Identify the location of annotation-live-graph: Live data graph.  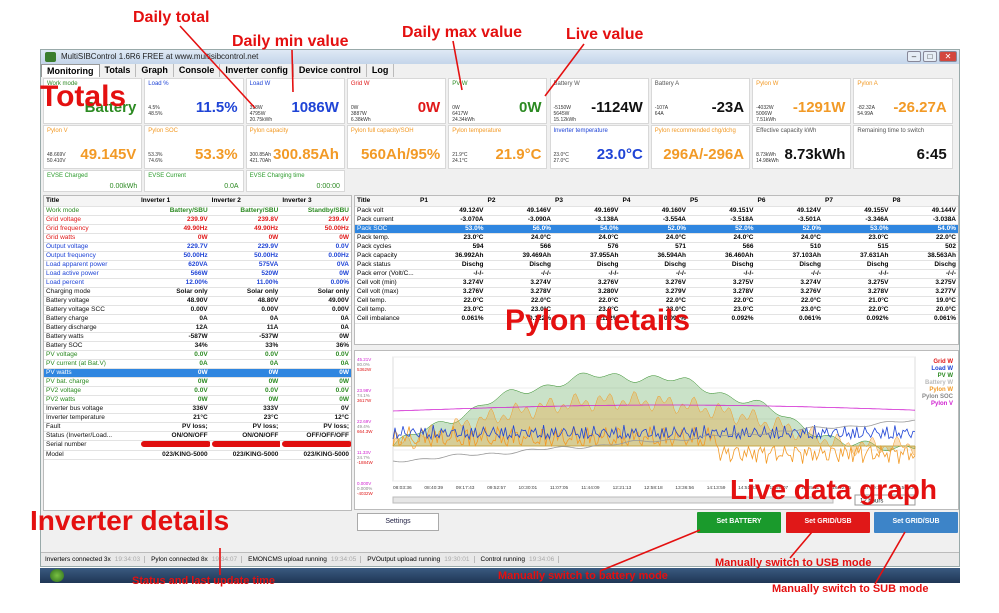
(833, 489).